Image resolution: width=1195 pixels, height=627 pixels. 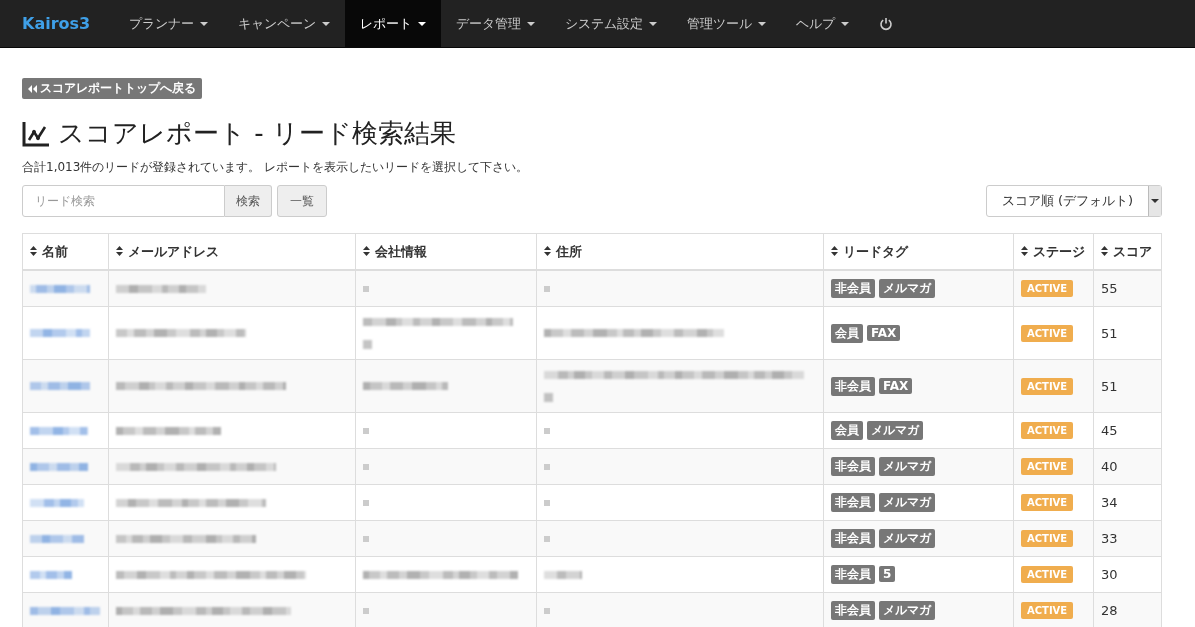 I want to click on sort-dropdown: スコア順 (デフォルト), so click(x=1074, y=201).